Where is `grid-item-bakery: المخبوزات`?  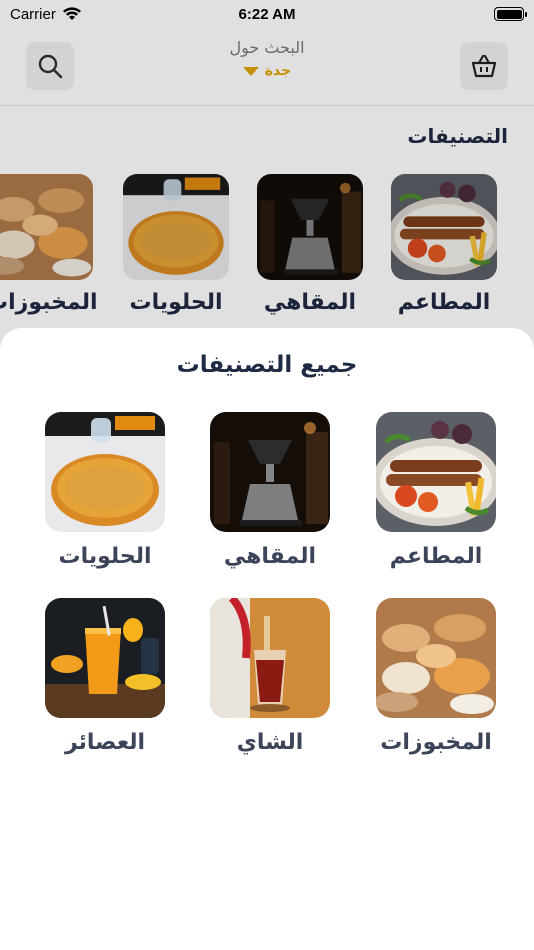 grid-item-bakery: المخبوزات is located at coordinates (436, 676).